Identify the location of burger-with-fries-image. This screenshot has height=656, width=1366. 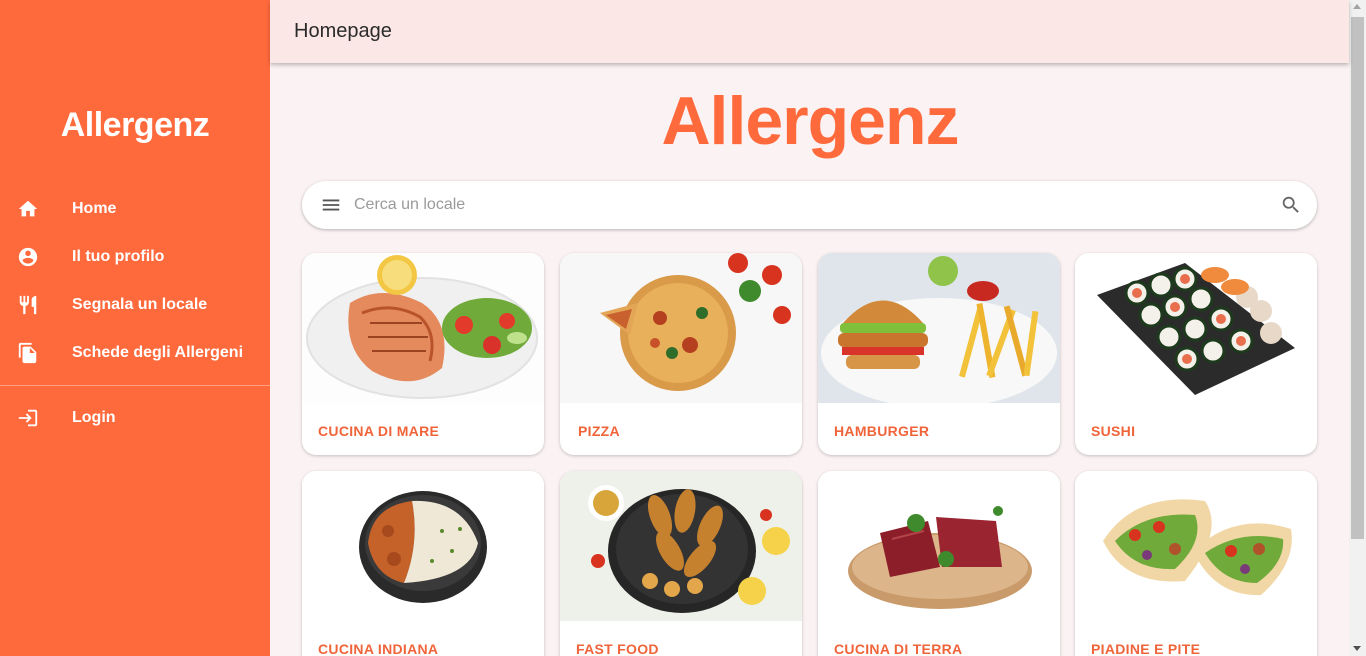
(939, 328).